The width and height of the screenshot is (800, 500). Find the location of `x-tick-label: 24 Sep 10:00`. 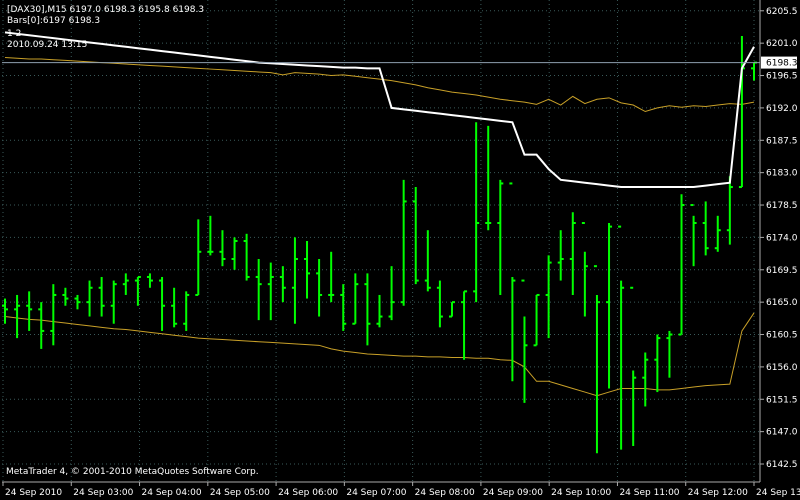

x-tick-label: 24 Sep 10:00 is located at coordinates (581, 493).